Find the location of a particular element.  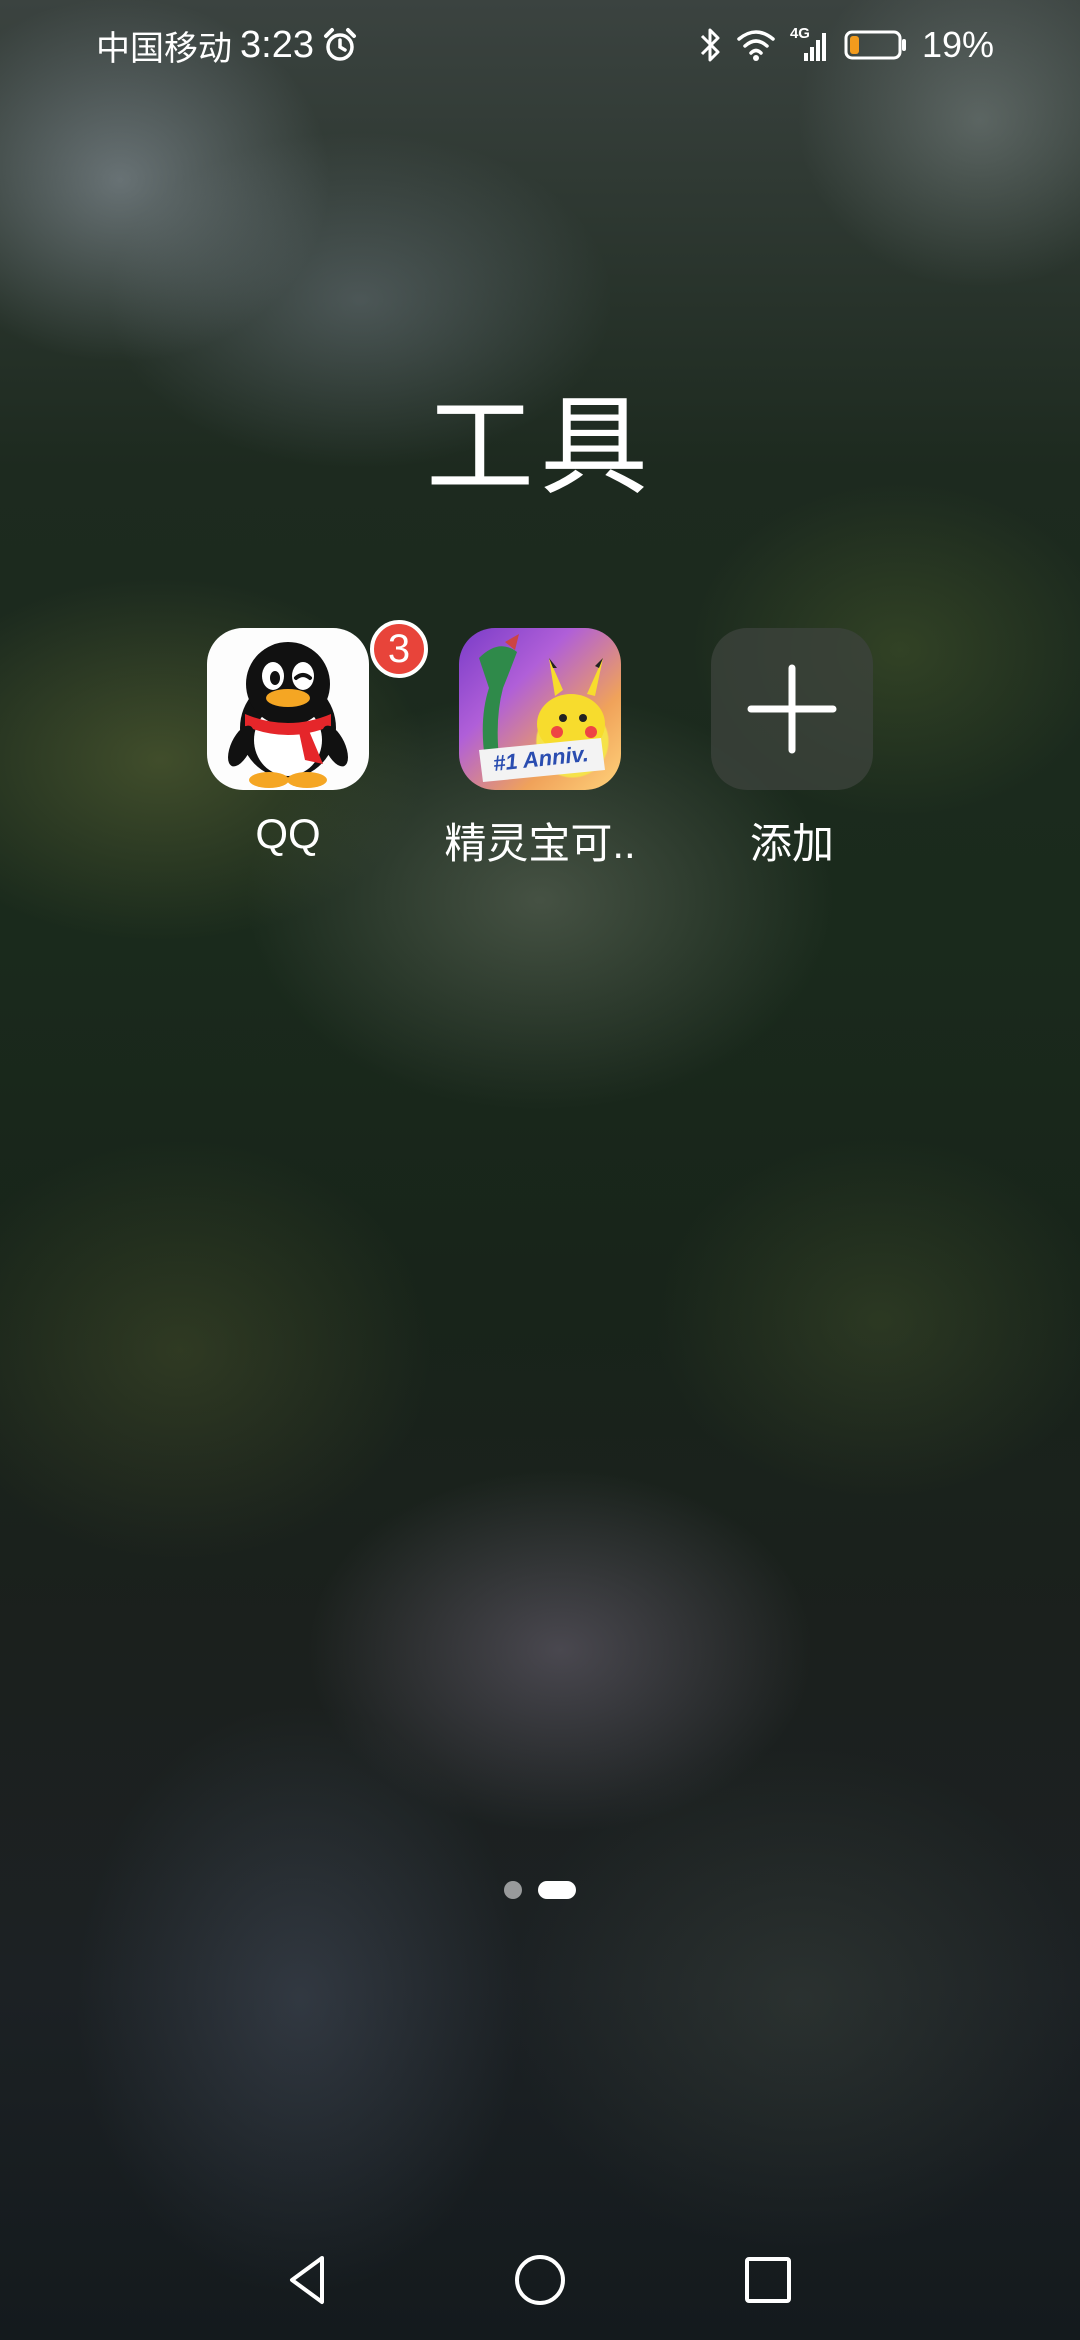

plus-icon is located at coordinates (792, 709).